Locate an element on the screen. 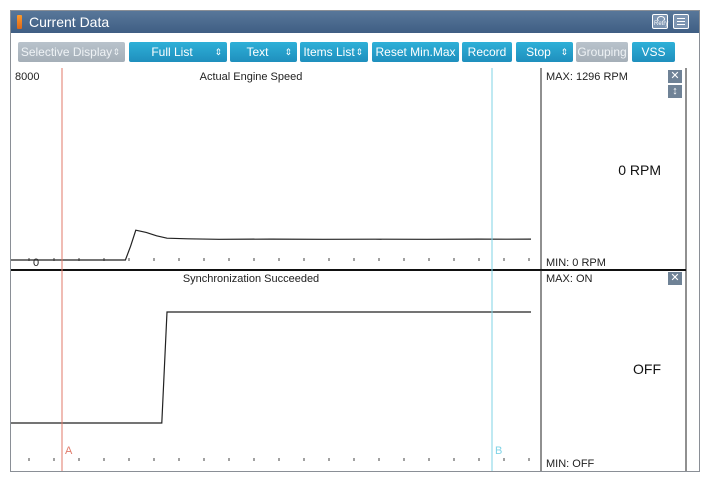  text-button: Text ⇕ is located at coordinates (263, 52).